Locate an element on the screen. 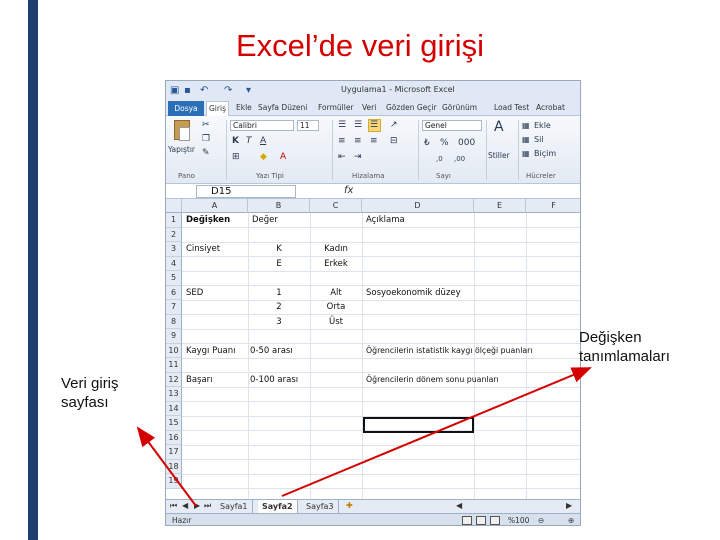 The width and height of the screenshot is (720, 540). column-header-b: B is located at coordinates (279, 206).